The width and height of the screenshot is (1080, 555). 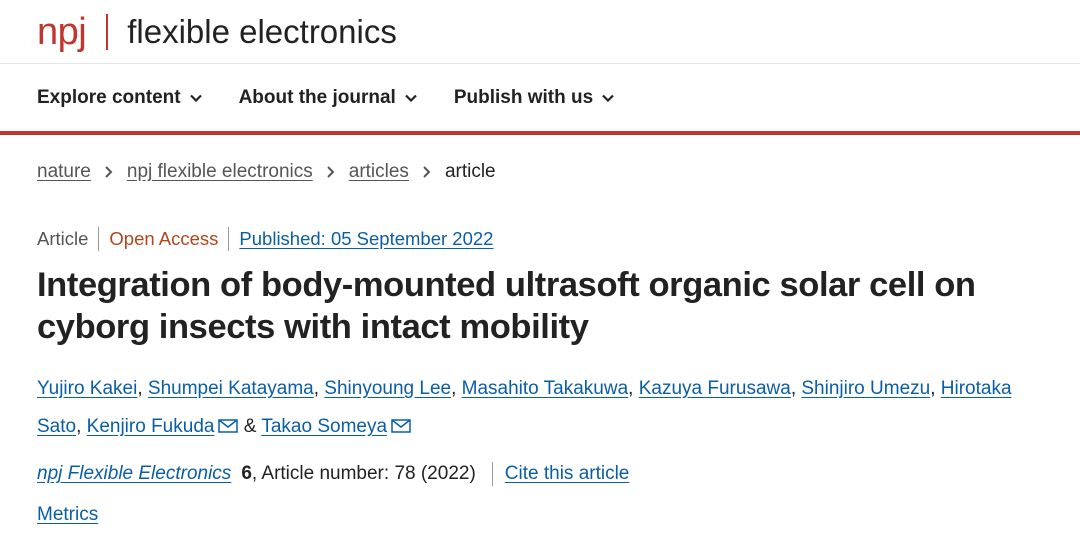 I want to click on author-link: Kenjiro Fukuda, so click(x=151, y=426).